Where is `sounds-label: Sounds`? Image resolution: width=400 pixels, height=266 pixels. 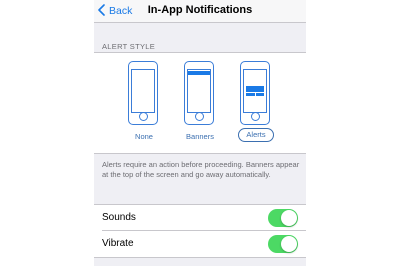 sounds-label: Sounds is located at coordinates (119, 217).